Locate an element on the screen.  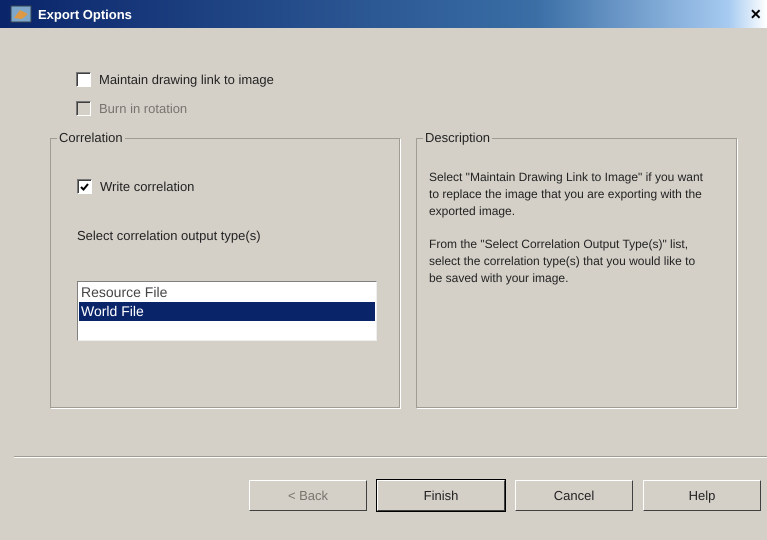
checkbox-label: Maintain drawing link to image is located at coordinates (186, 79).